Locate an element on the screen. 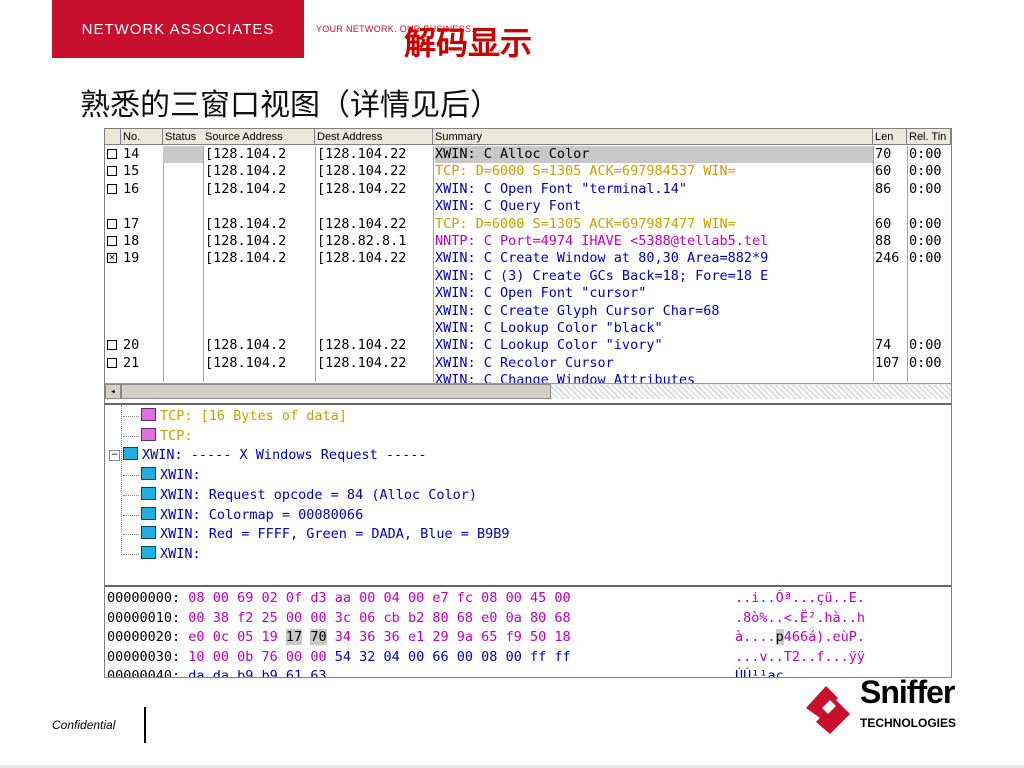  column-header: Rel. Tin is located at coordinates (929, 137).